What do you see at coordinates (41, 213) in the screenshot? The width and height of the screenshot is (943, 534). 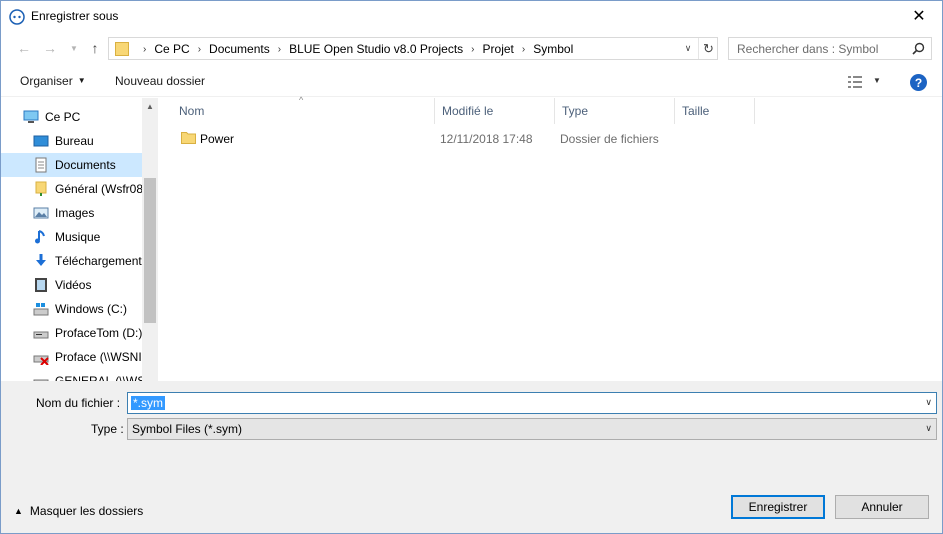 I see `pictures-icon` at bounding box center [41, 213].